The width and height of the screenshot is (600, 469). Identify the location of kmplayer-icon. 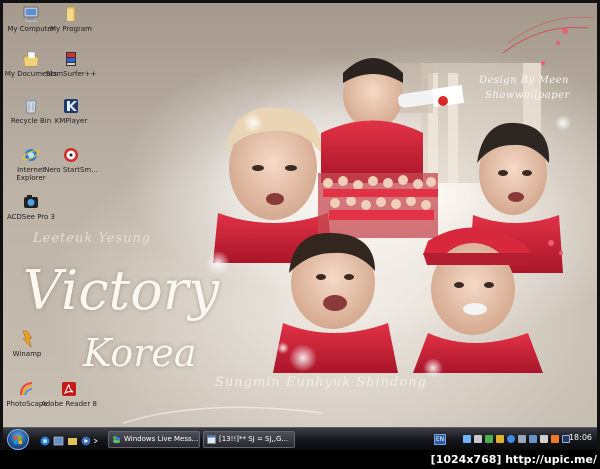
(71, 106).